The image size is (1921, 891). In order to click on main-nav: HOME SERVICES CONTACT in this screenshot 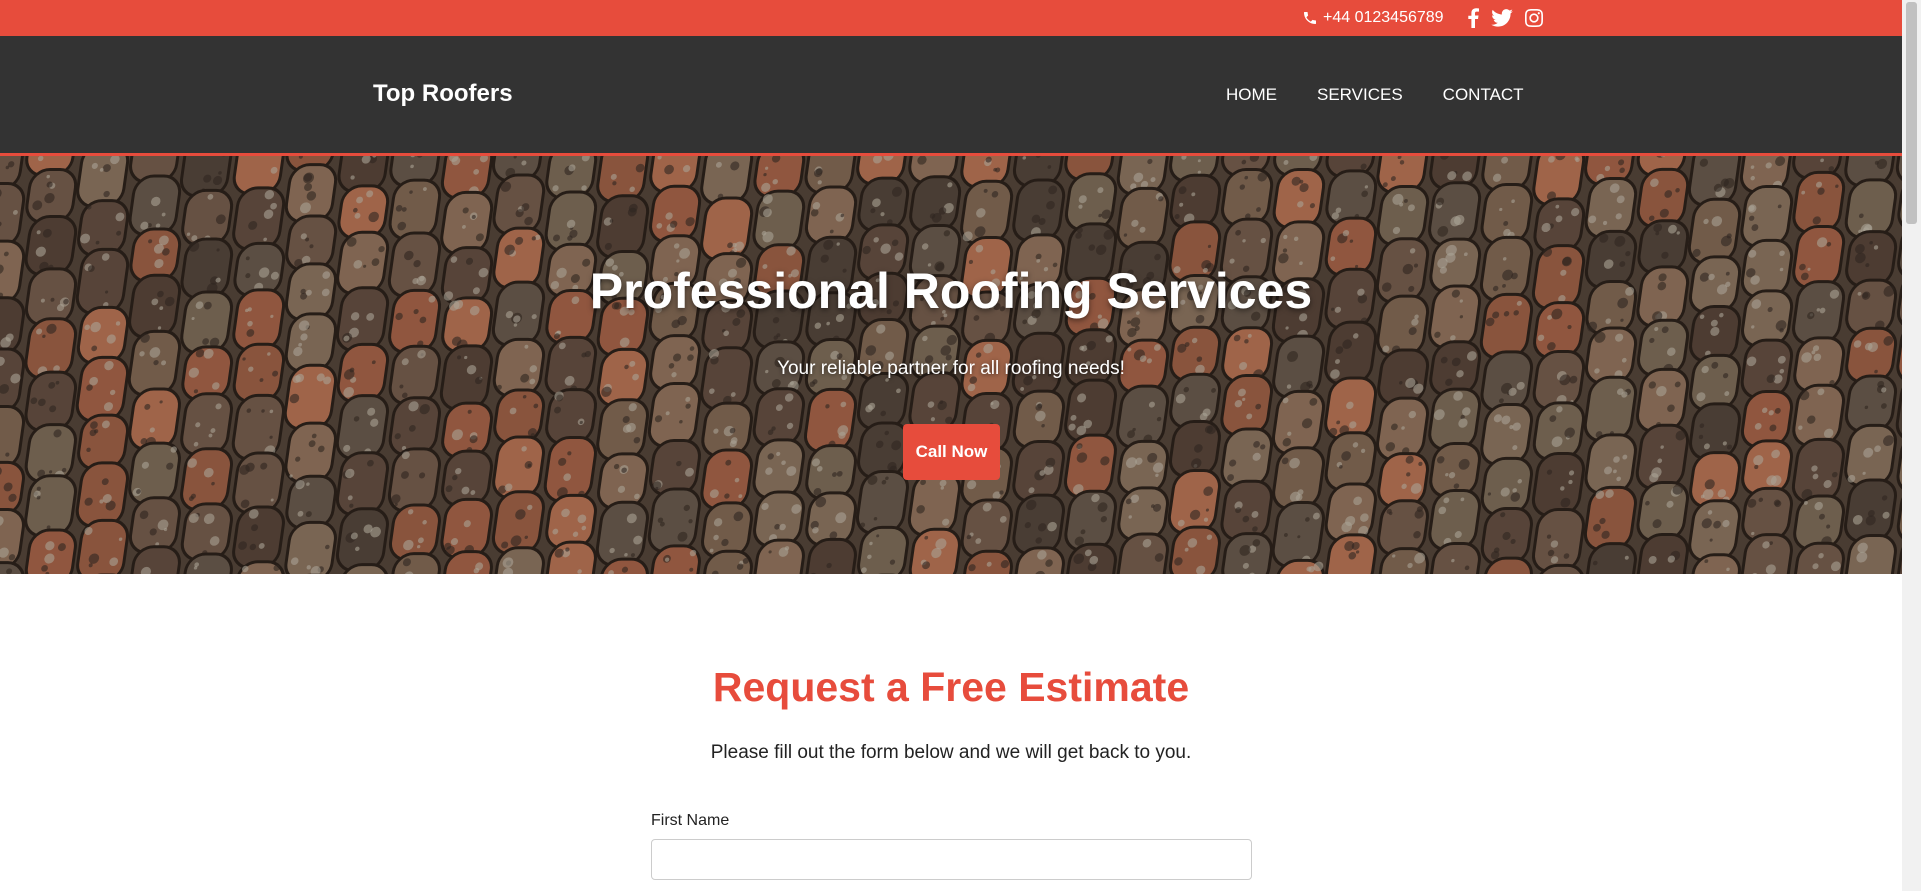, I will do `click(1395, 95)`.